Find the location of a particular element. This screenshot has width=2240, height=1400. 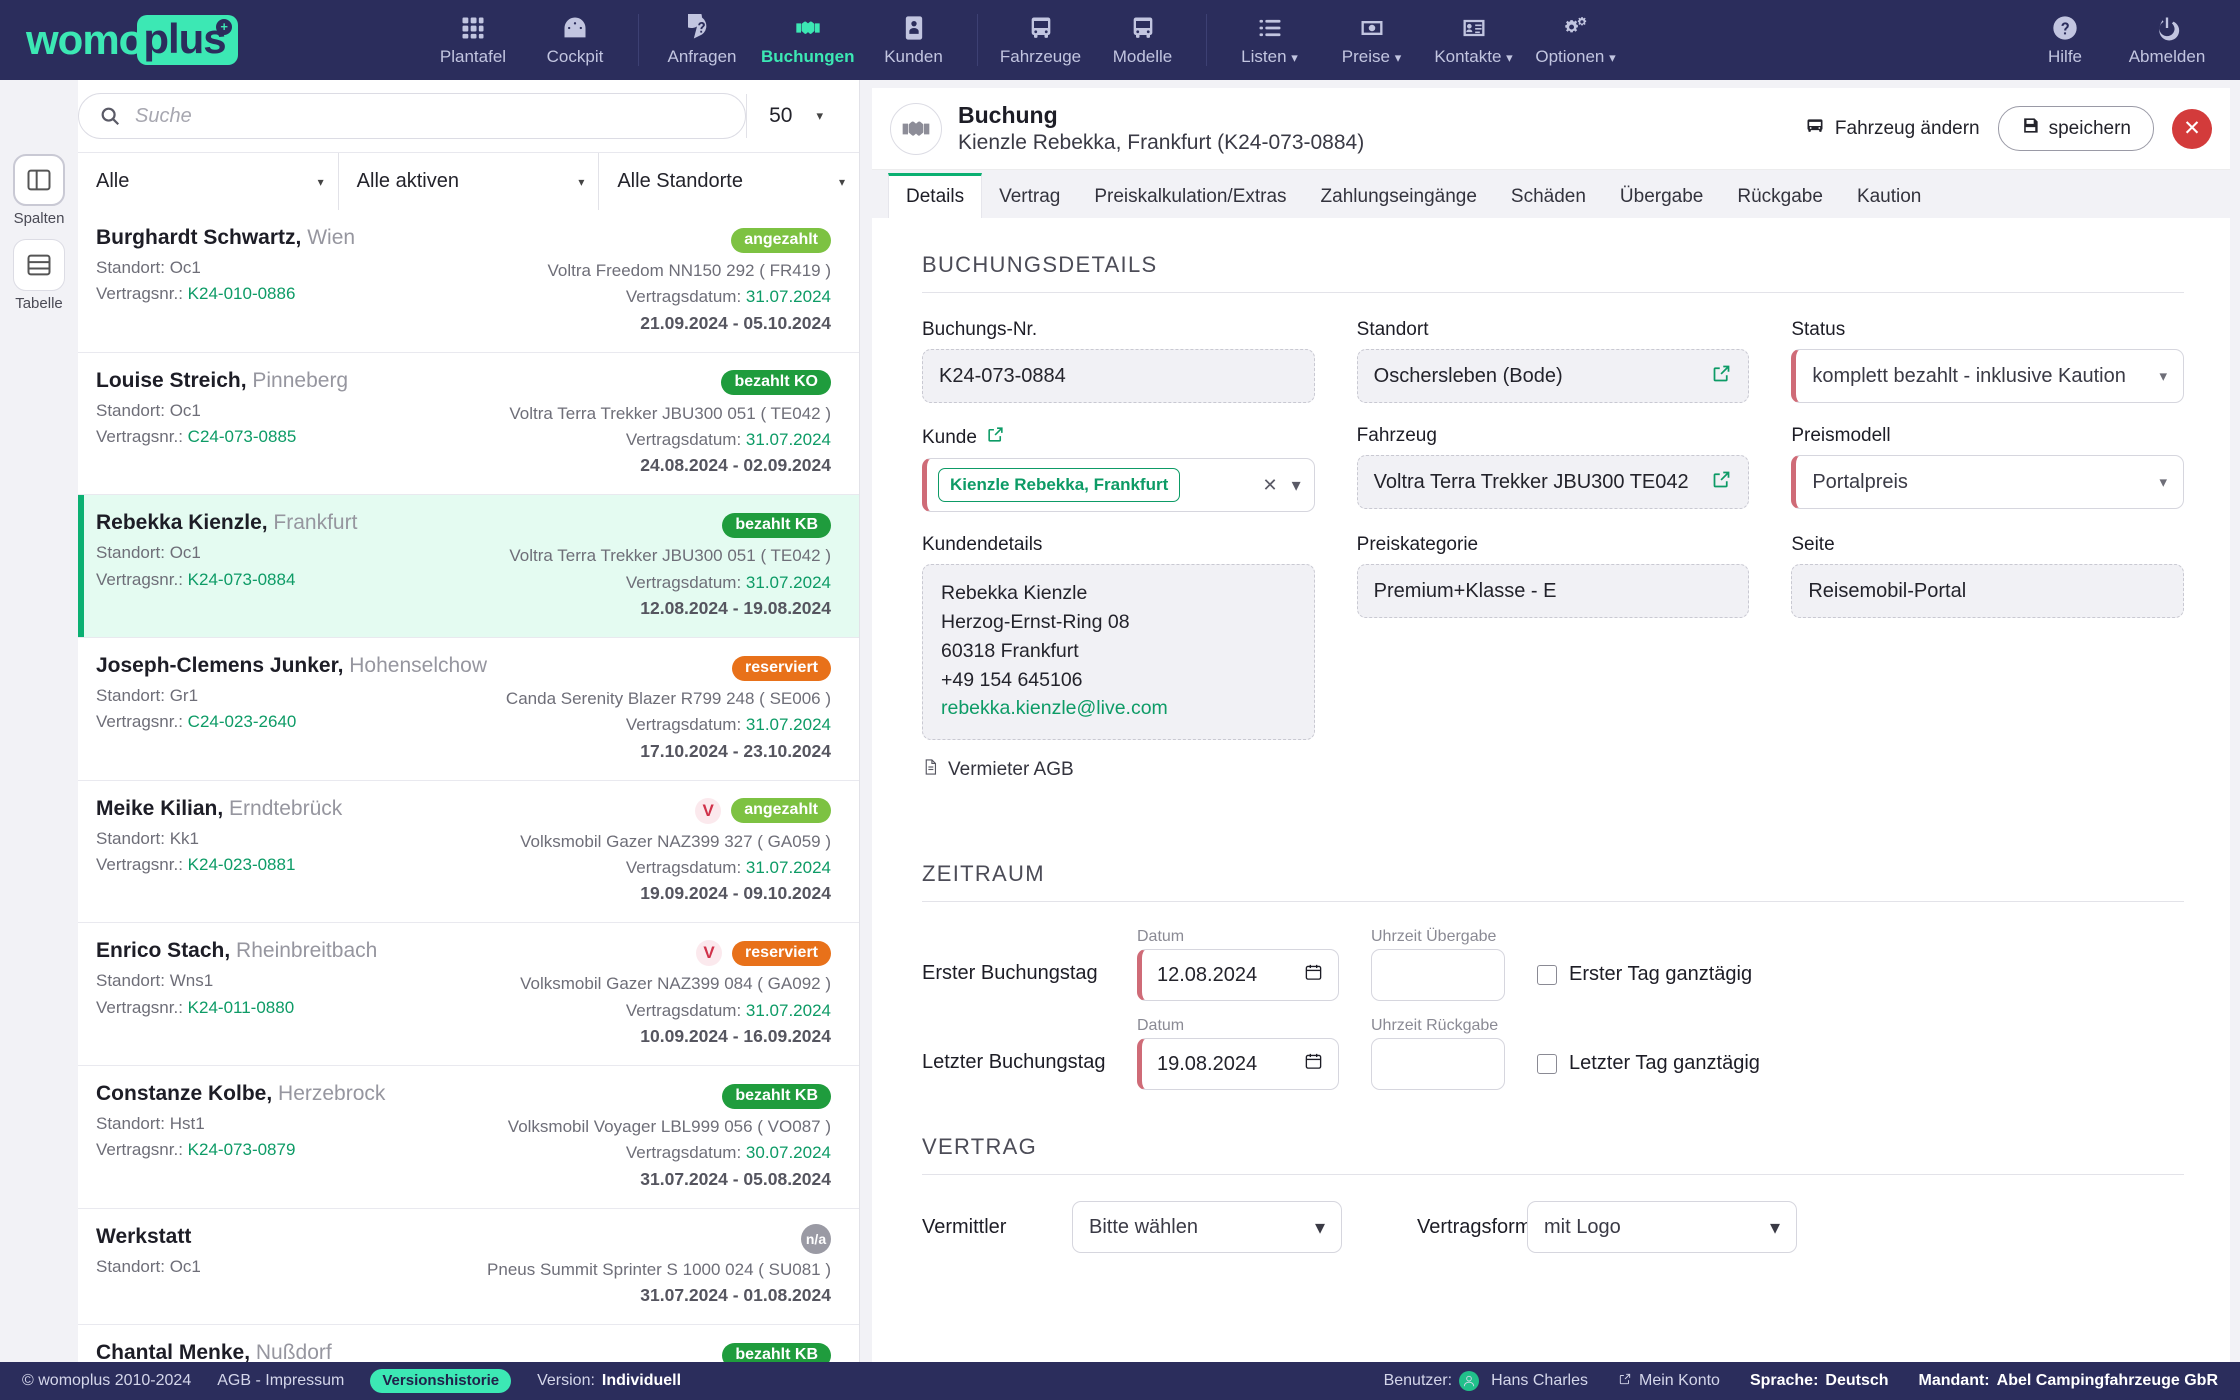

status-select: komplett bezahlt - inklusive Kaution ▾ is located at coordinates (1987, 376).